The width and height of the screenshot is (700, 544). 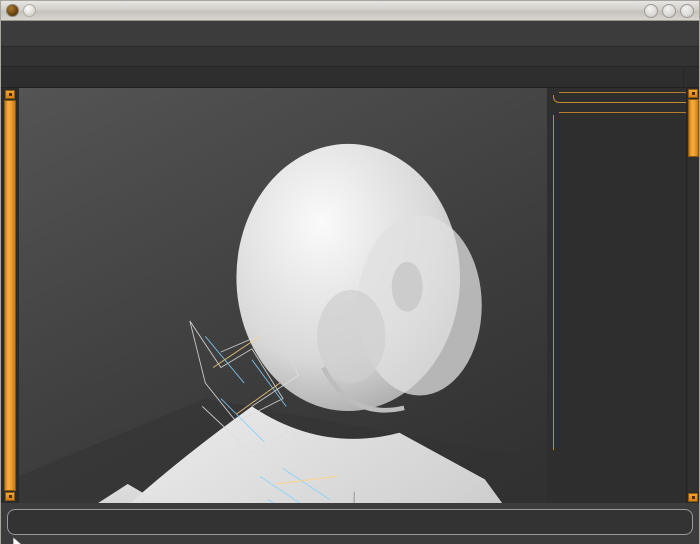 I want to click on scroll-thumb, so click(x=10, y=295).